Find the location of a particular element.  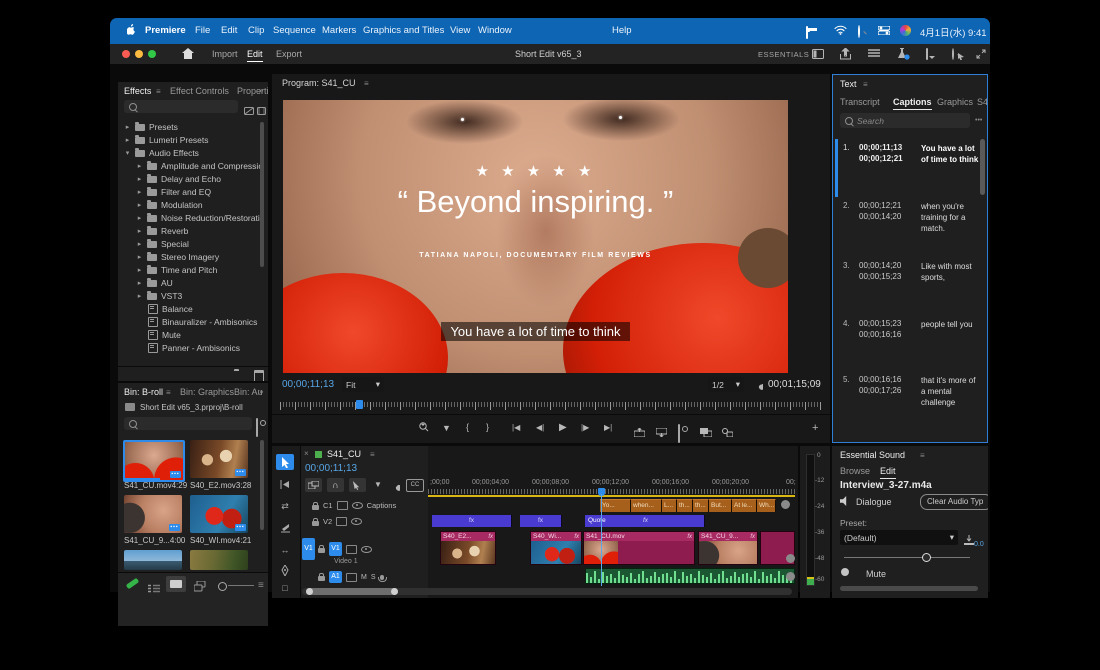

nav-import: Import is located at coordinates (225, 54).